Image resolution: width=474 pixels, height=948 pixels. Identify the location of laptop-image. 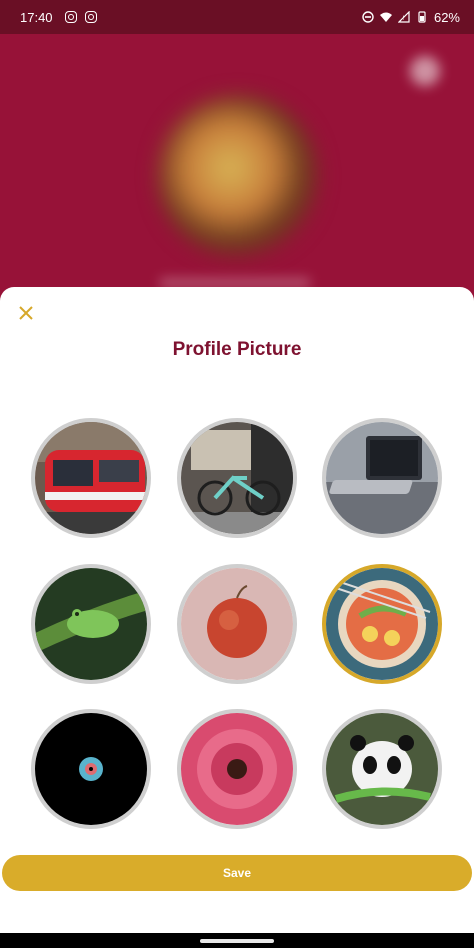
(382, 478).